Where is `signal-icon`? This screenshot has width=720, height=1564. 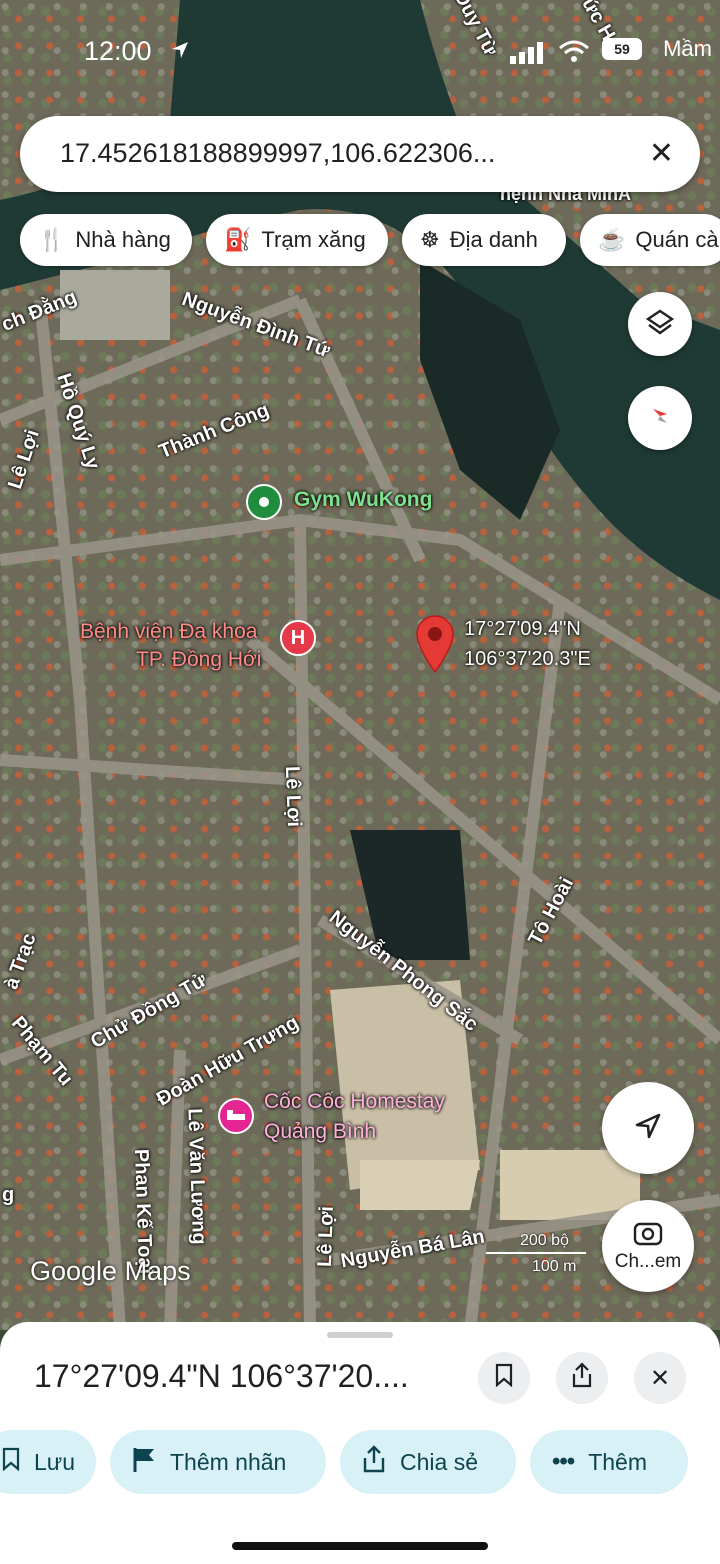 signal-icon is located at coordinates (528, 55).